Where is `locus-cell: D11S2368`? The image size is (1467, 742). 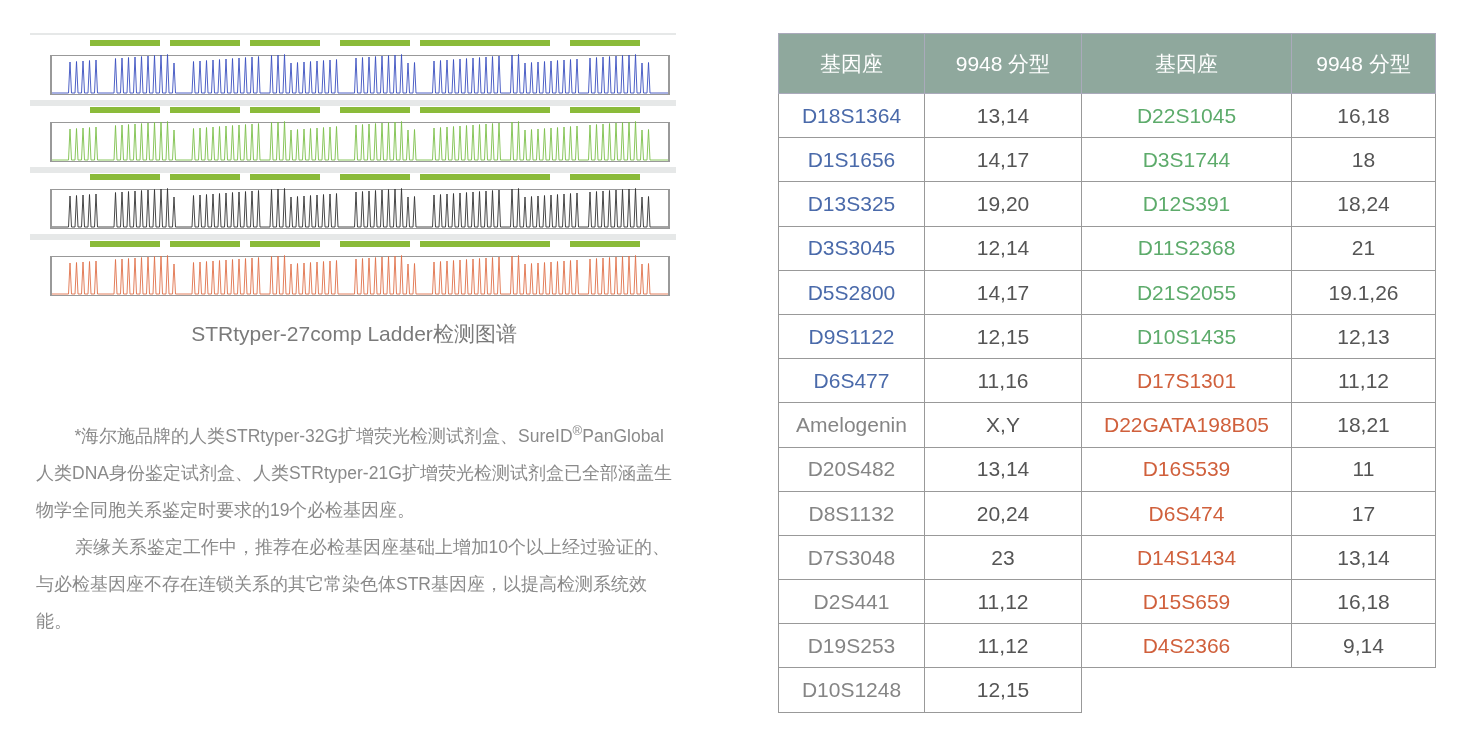 locus-cell: D11S2368 is located at coordinates (1186, 248).